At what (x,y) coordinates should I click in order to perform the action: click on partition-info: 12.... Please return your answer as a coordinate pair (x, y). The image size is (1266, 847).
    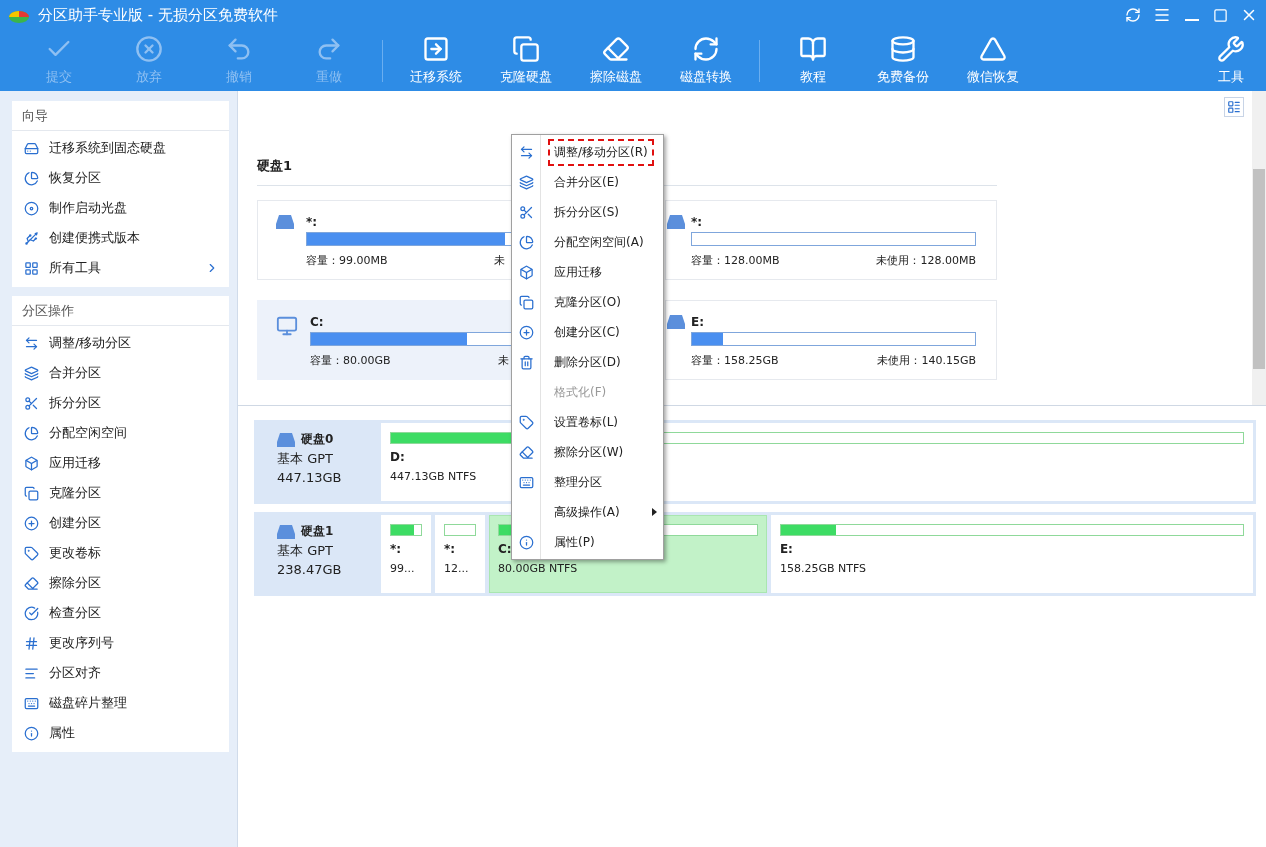
    Looking at the image, I should click on (456, 568).